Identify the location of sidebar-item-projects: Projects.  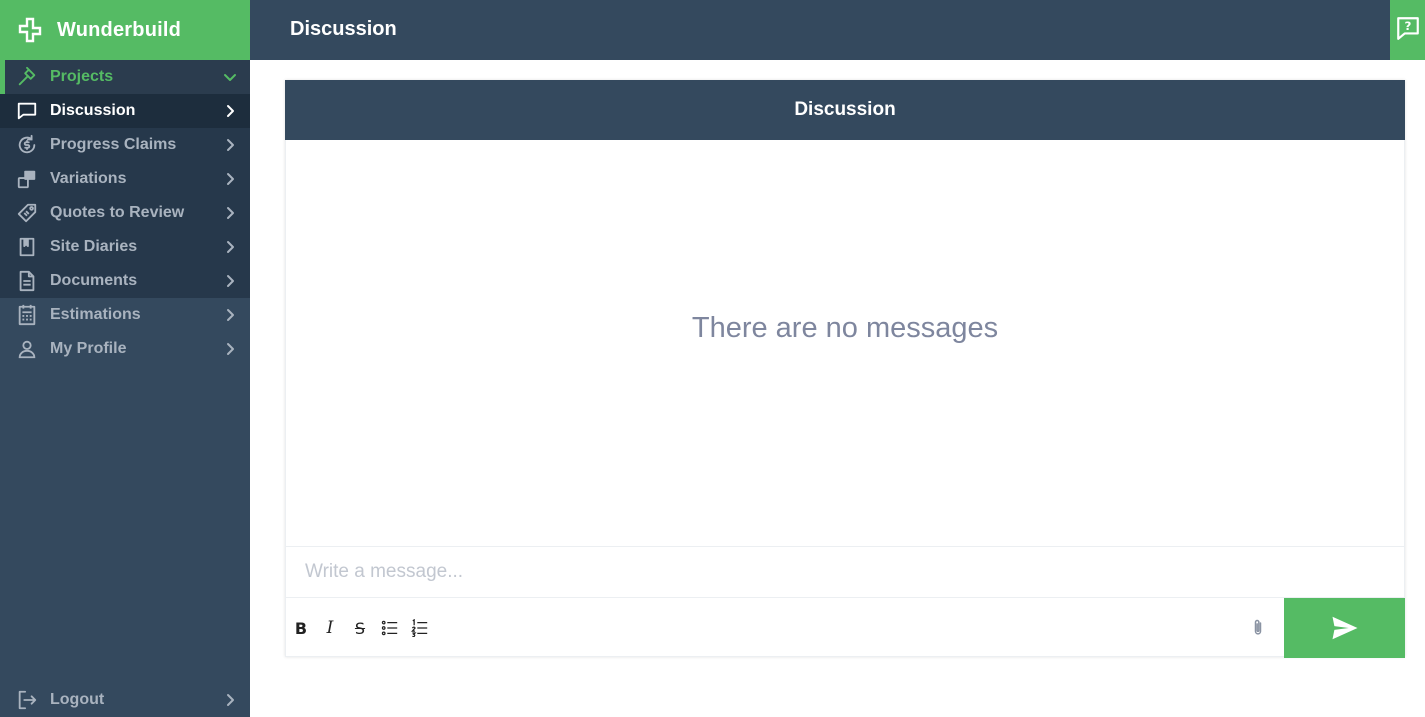
(125, 77).